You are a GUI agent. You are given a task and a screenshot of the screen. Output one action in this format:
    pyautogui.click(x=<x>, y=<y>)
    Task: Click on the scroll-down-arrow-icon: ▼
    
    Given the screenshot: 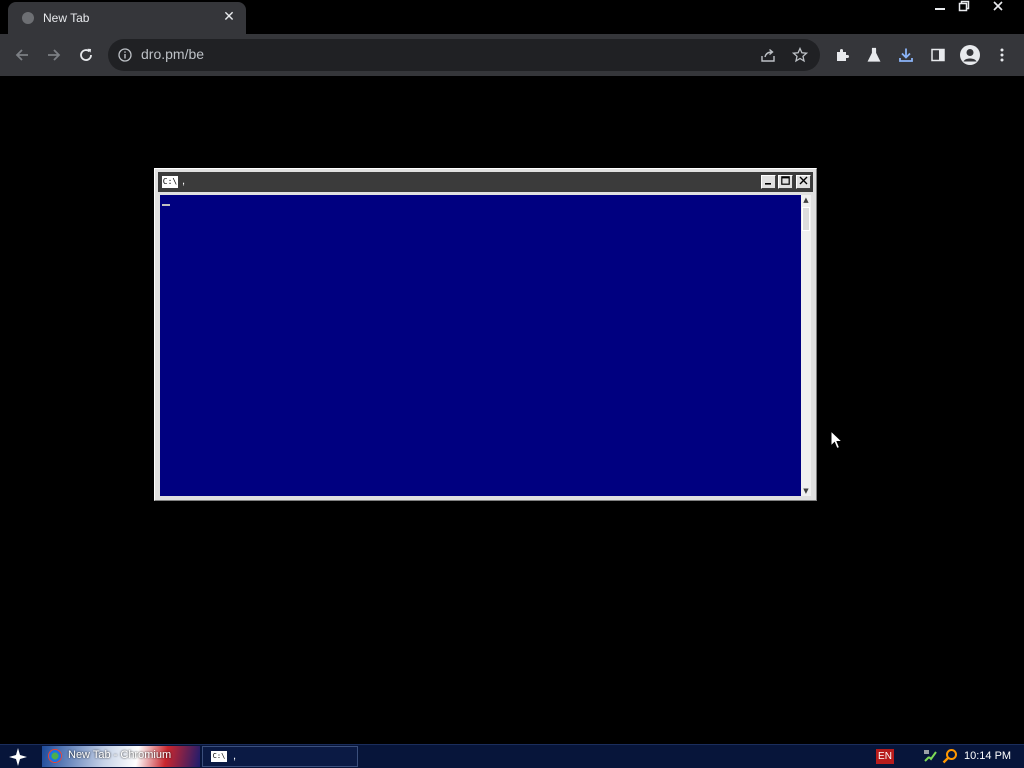 What is the action you would take?
    pyautogui.click(x=806, y=491)
    